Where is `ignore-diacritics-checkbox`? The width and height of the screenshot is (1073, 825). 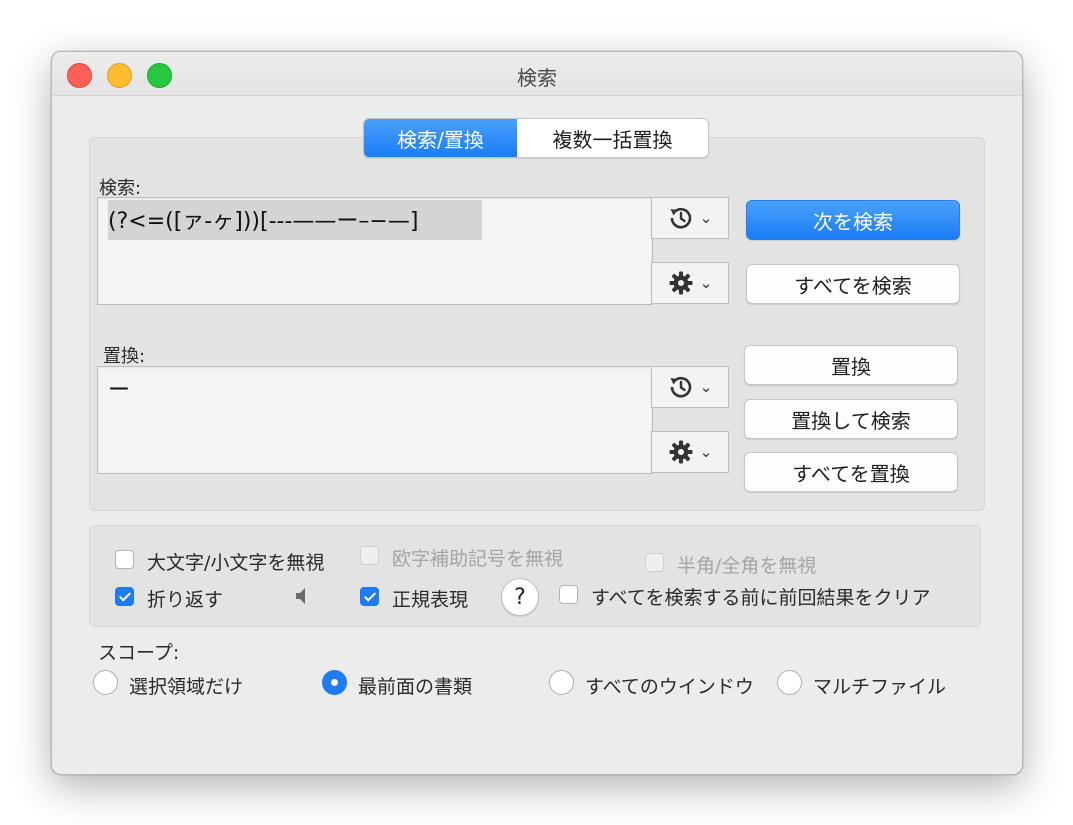 ignore-diacritics-checkbox is located at coordinates (369, 555).